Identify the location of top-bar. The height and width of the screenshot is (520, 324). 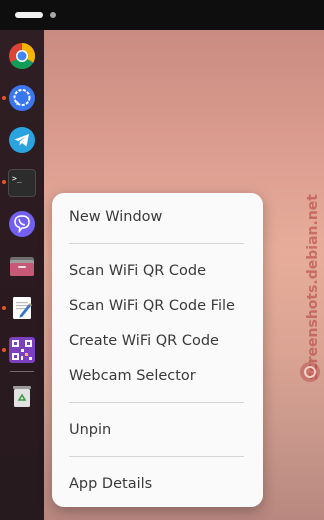
(162, 15).